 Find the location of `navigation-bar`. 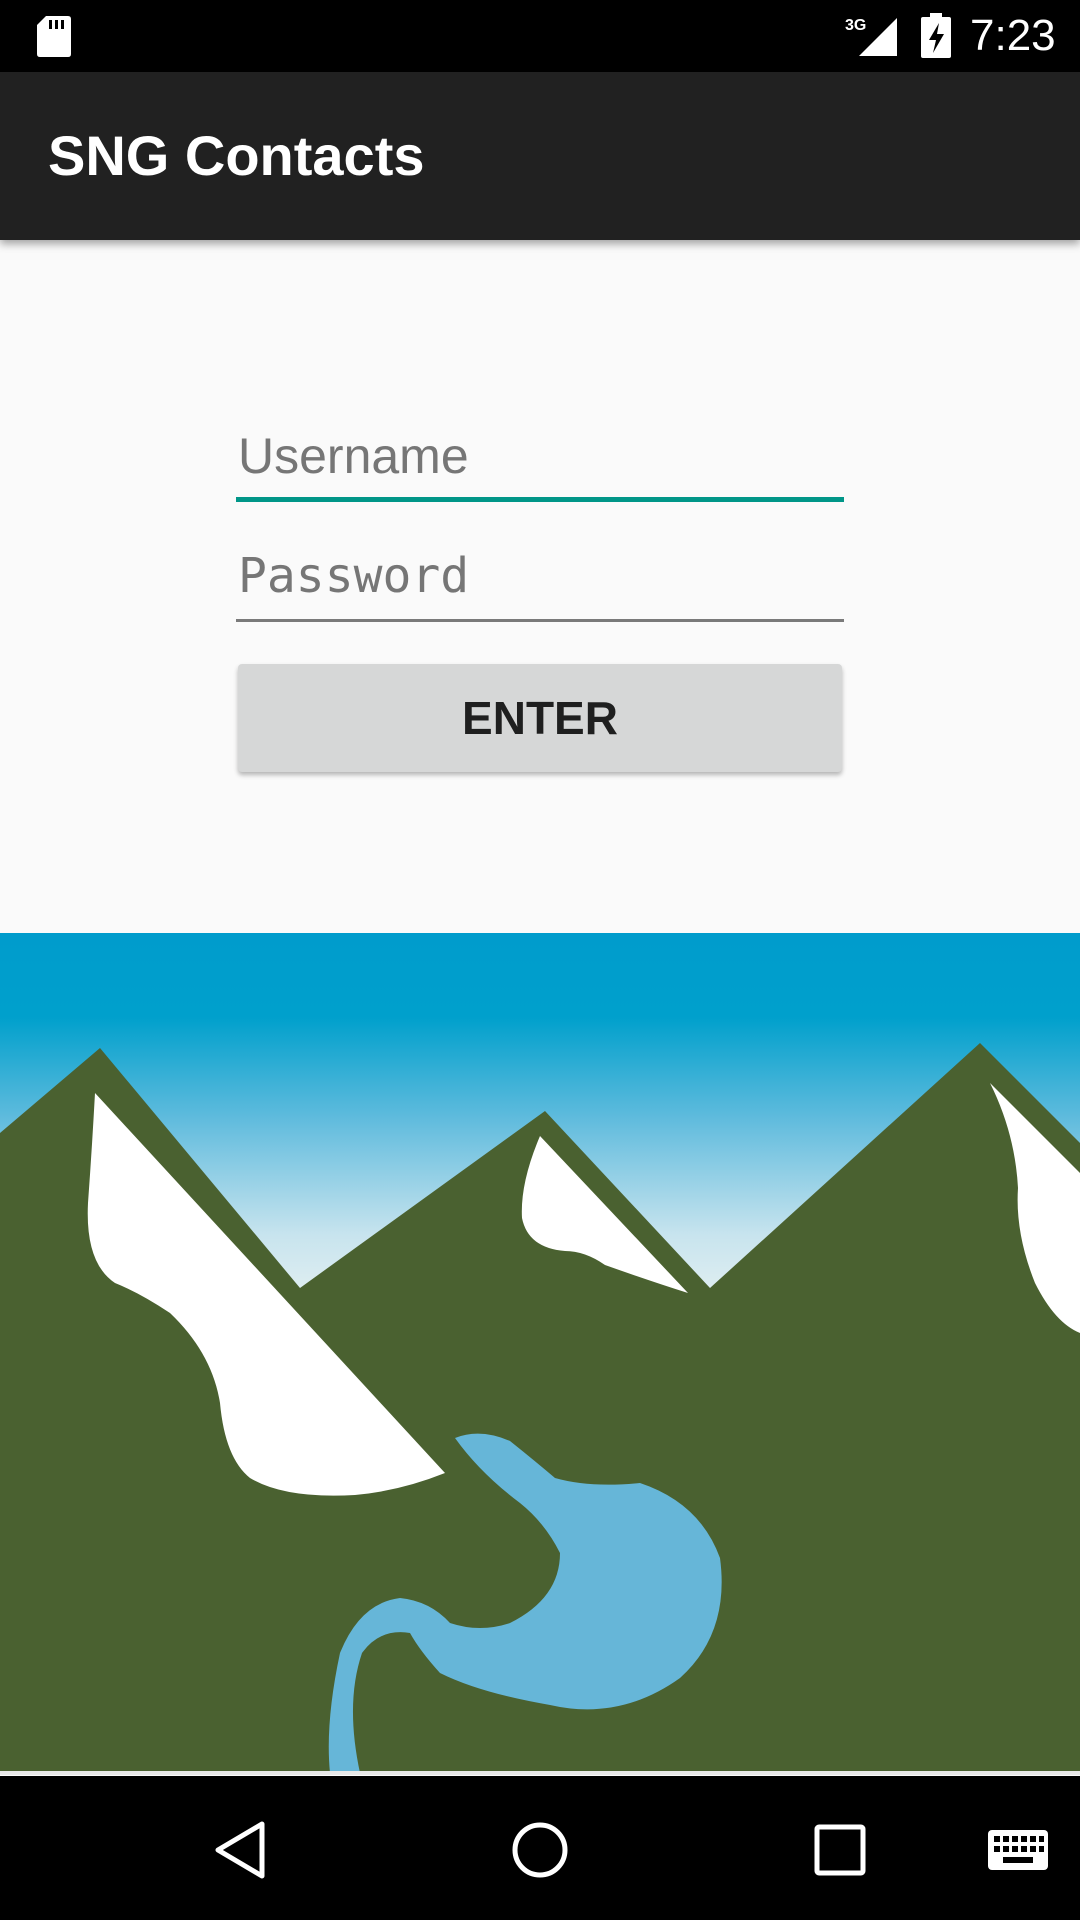

navigation-bar is located at coordinates (540, 1848).